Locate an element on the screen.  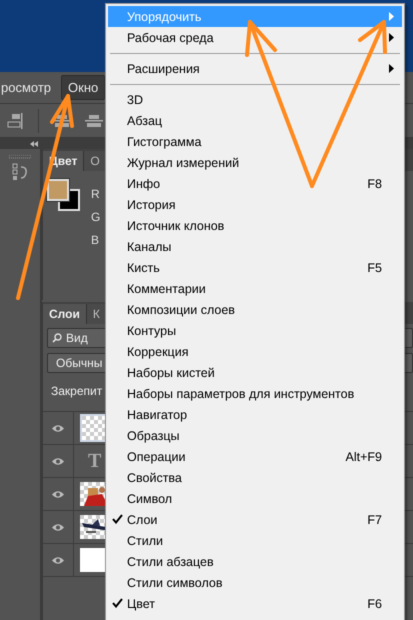
search-icon is located at coordinates (57, 338).